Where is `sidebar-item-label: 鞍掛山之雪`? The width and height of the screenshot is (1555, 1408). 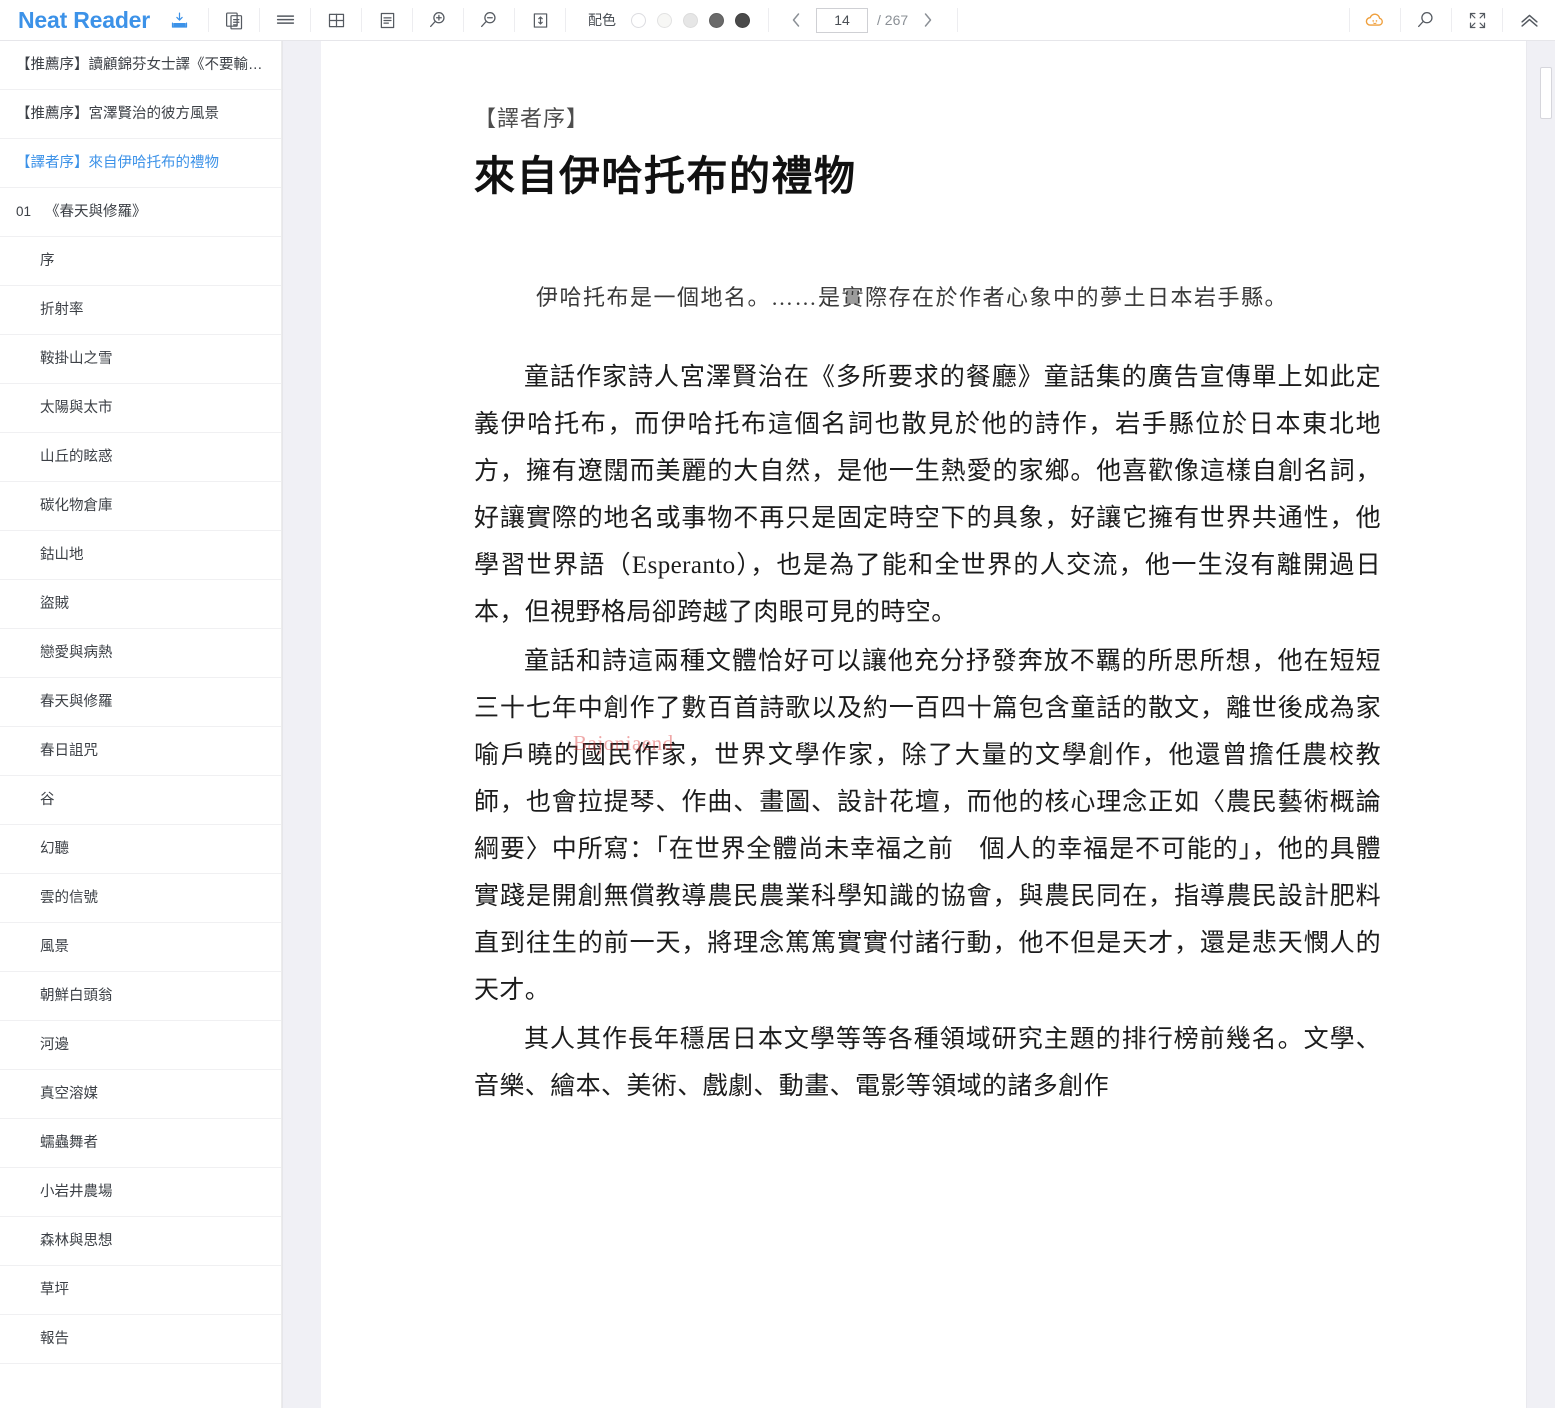 sidebar-item-label: 鞍掛山之雪 is located at coordinates (76, 358).